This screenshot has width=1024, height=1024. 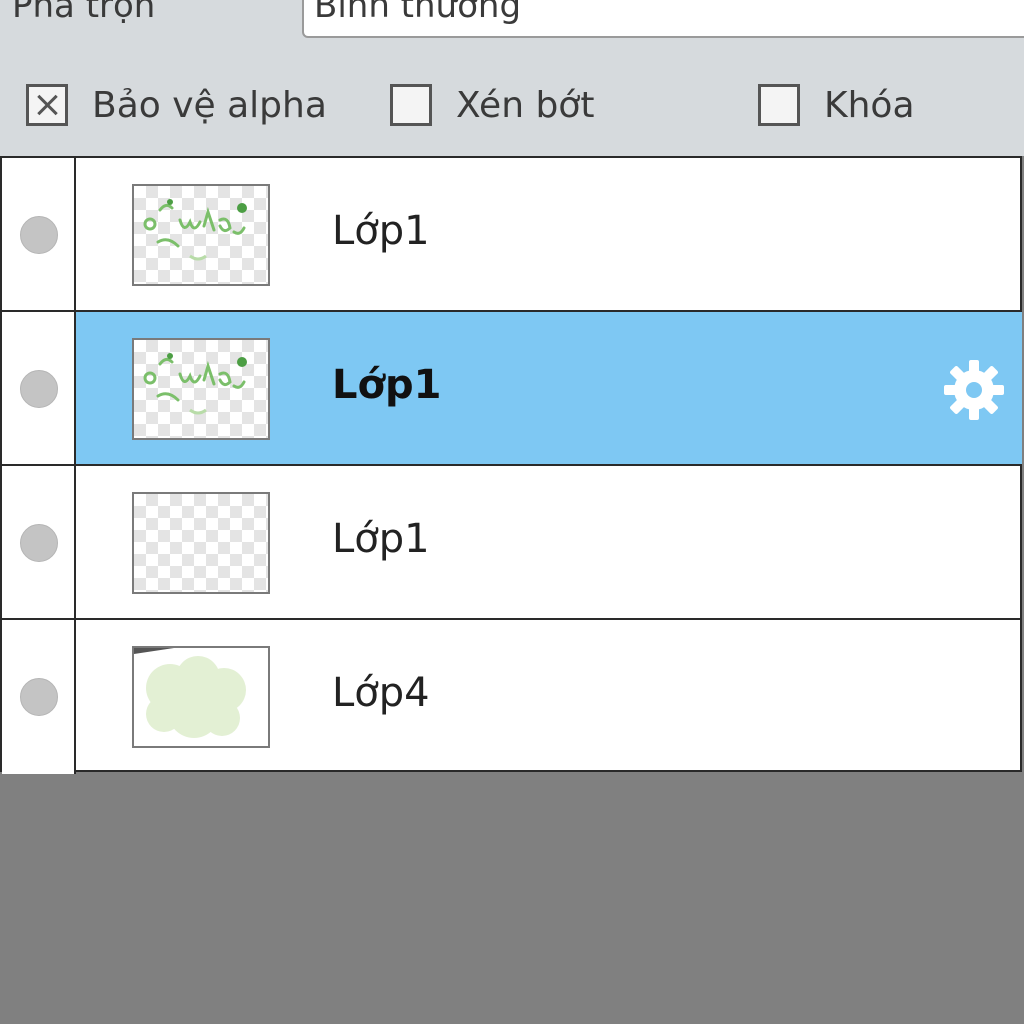 What do you see at coordinates (869, 105) in the screenshot?
I see `lock-label: Khóa` at bounding box center [869, 105].